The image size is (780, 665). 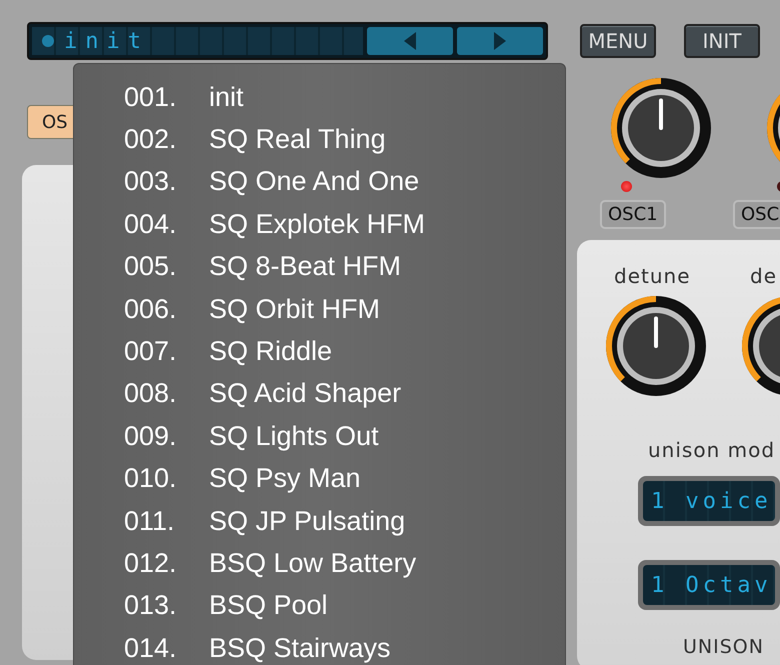 What do you see at coordinates (344, 563) in the screenshot?
I see `preset-menu-item: 012. BSQ Low Battery` at bounding box center [344, 563].